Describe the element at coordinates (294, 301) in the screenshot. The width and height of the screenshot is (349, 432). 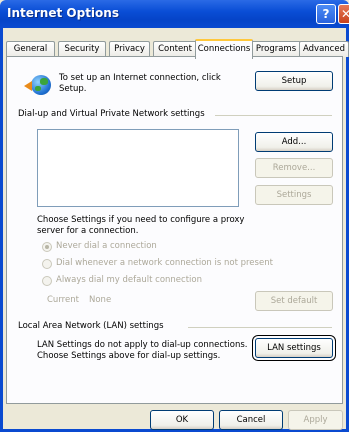
I see `set-default-button: Set default` at that location.